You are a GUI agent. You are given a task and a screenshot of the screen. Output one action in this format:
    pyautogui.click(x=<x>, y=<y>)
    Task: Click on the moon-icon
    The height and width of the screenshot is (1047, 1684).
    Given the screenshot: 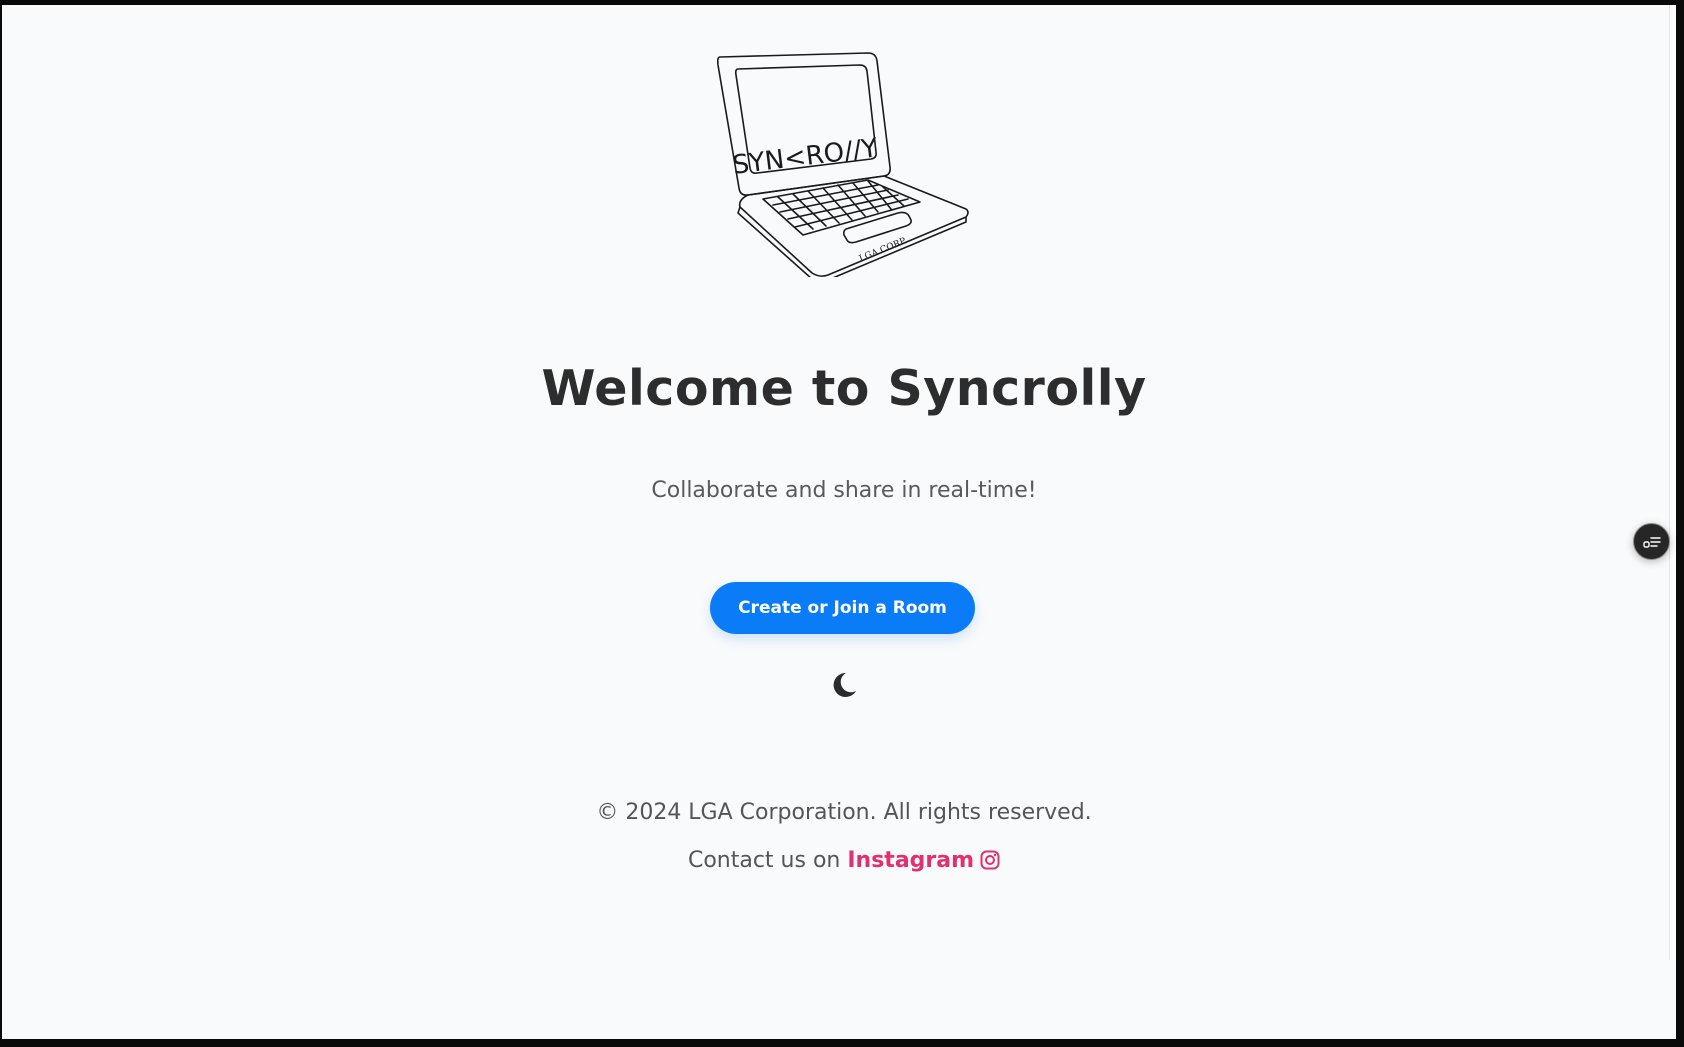 What is the action you would take?
    pyautogui.click(x=844, y=684)
    